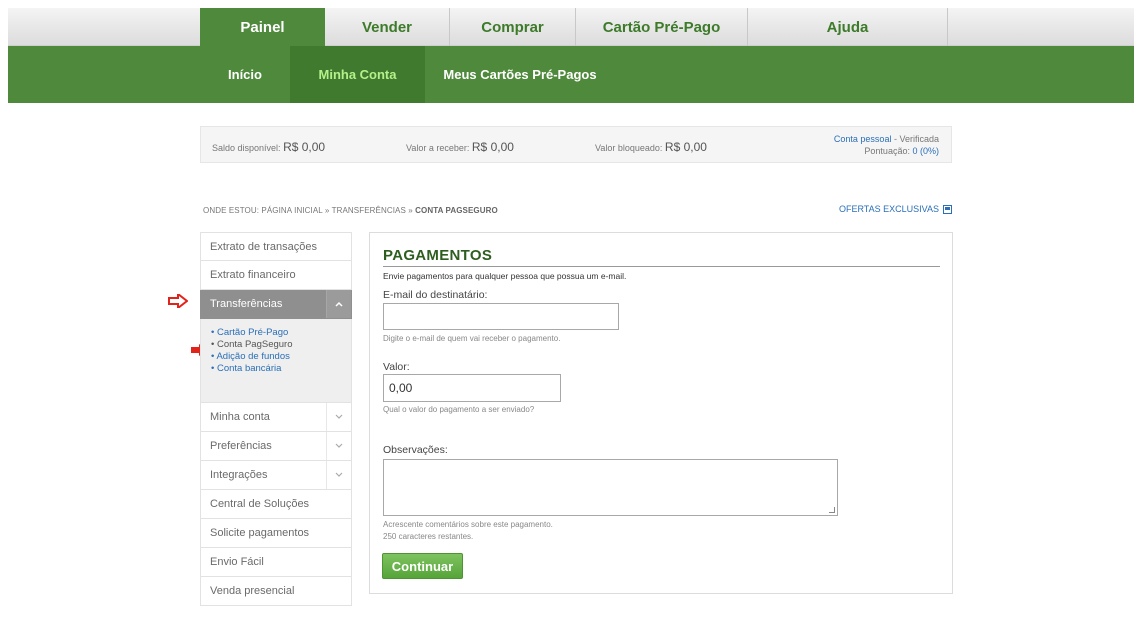 The image size is (1134, 639). I want to click on tab-cartao-pre-pago: Cartão Pré-Pago, so click(662, 27).